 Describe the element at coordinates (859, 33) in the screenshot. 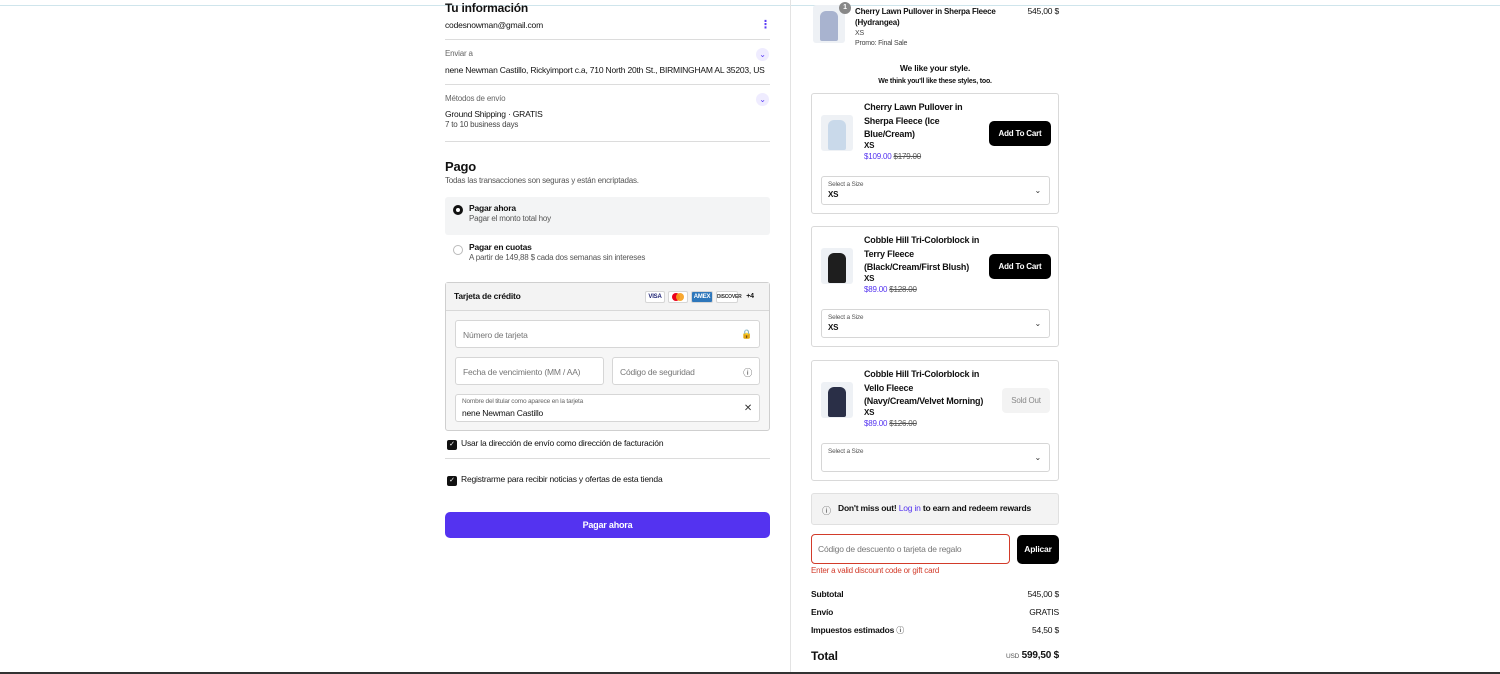

I see `cart-item-size: XS` at that location.